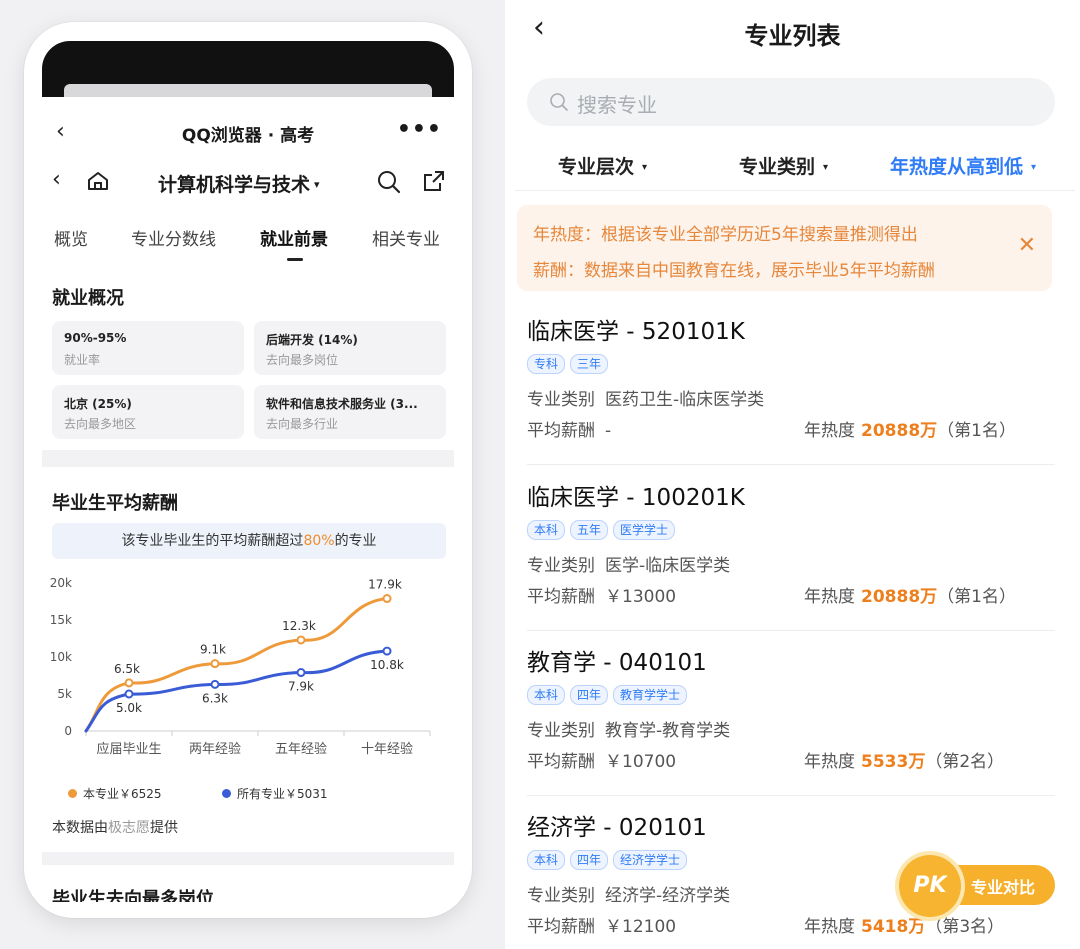 Image resolution: width=1080 pixels, height=949 pixels. I want to click on stat-label: 就业率, so click(82, 360).